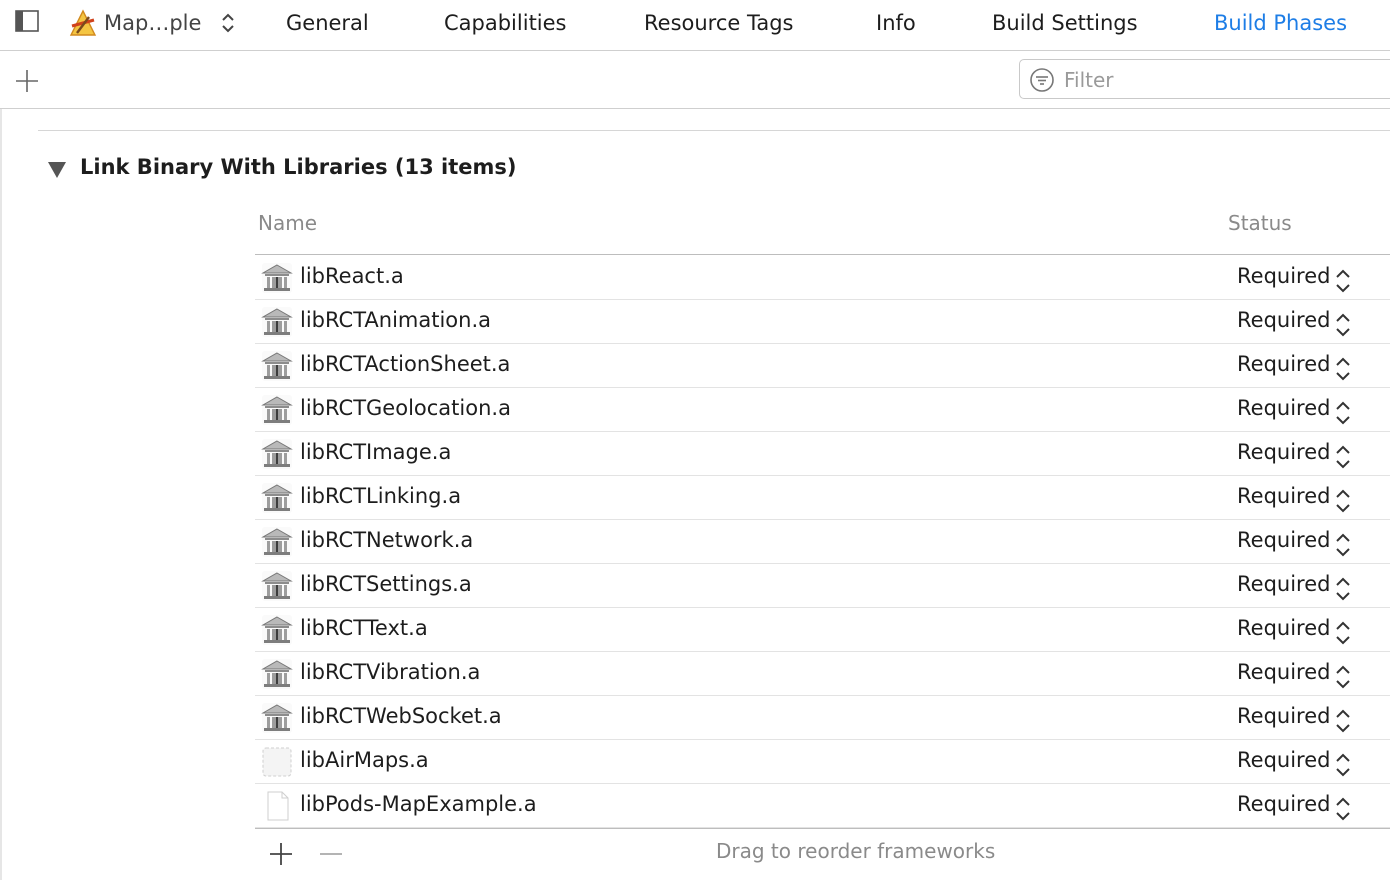 This screenshot has width=1390, height=880. I want to click on filter-field, so click(1204, 79).